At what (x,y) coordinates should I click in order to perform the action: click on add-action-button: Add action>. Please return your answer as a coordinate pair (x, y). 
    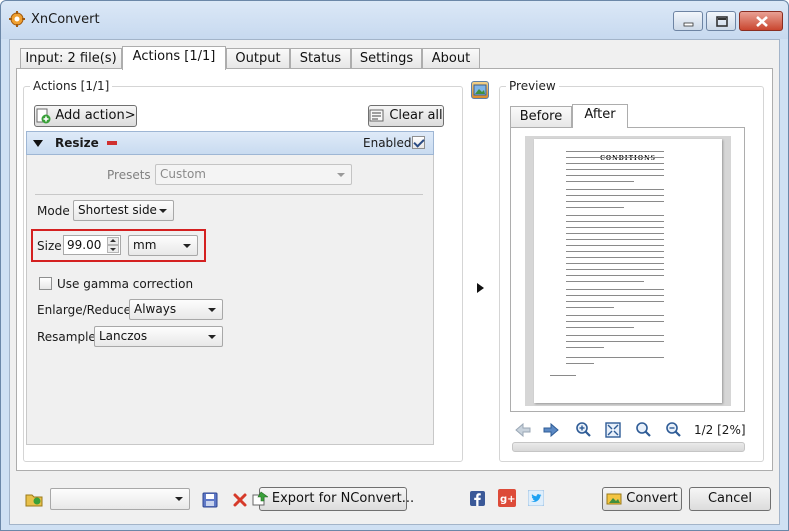
    Looking at the image, I should click on (85, 116).